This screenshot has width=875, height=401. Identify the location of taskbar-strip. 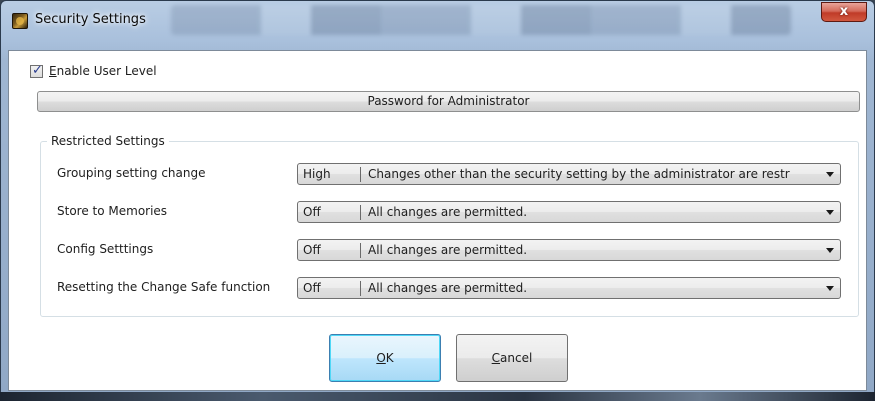
(437, 396).